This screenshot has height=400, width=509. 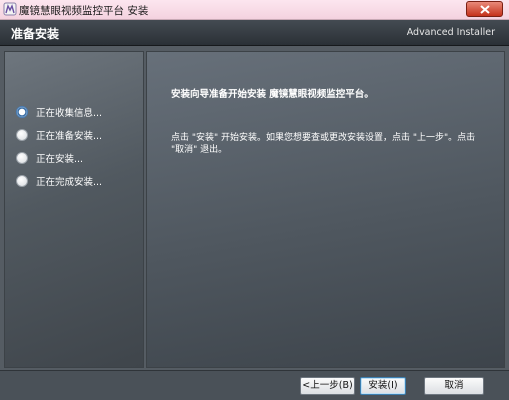 I want to click on title-bar: 魔镜慧眼视频监控平台 安装, so click(x=254, y=10).